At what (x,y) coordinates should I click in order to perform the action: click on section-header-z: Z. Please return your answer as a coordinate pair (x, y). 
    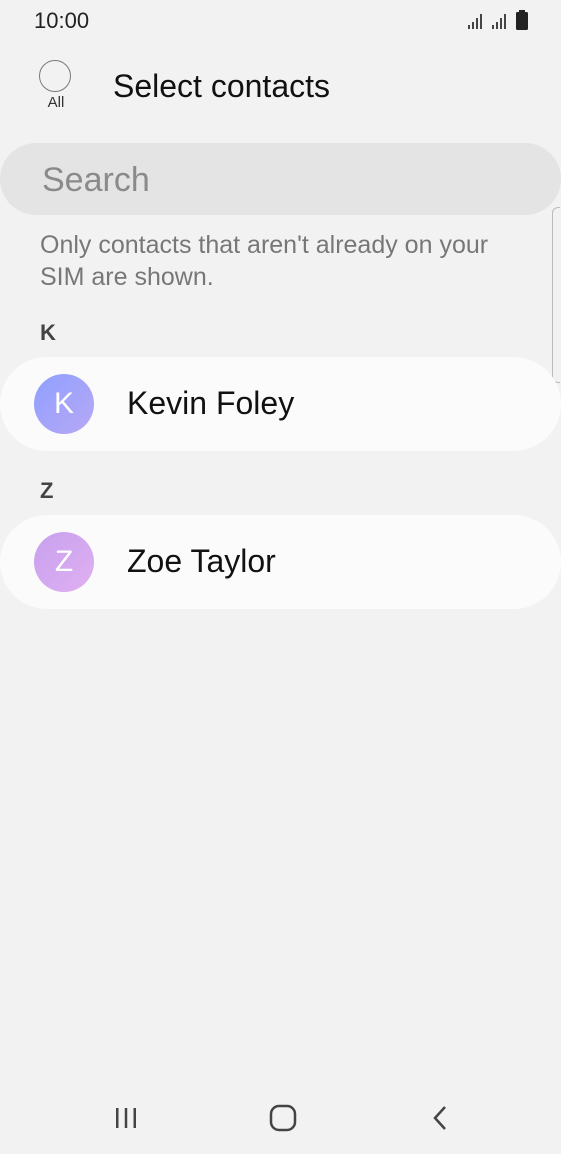
    Looking at the image, I should click on (47, 490).